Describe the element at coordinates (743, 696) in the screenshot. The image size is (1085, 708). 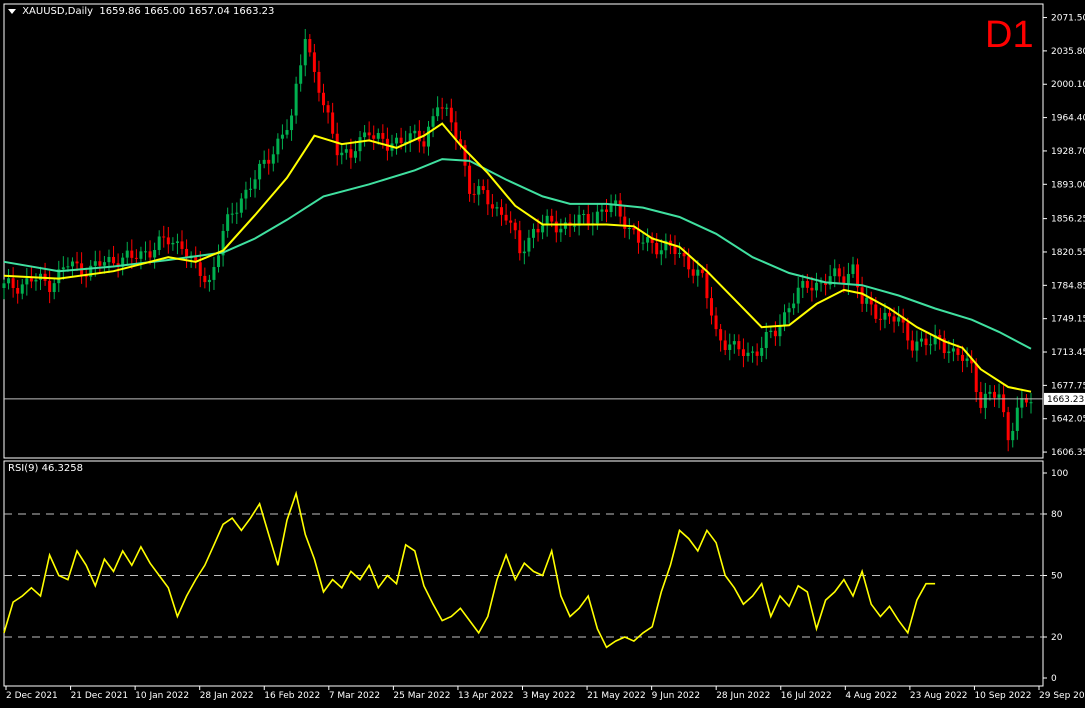
I see `date-tick-label: 28 Jun 2022` at that location.